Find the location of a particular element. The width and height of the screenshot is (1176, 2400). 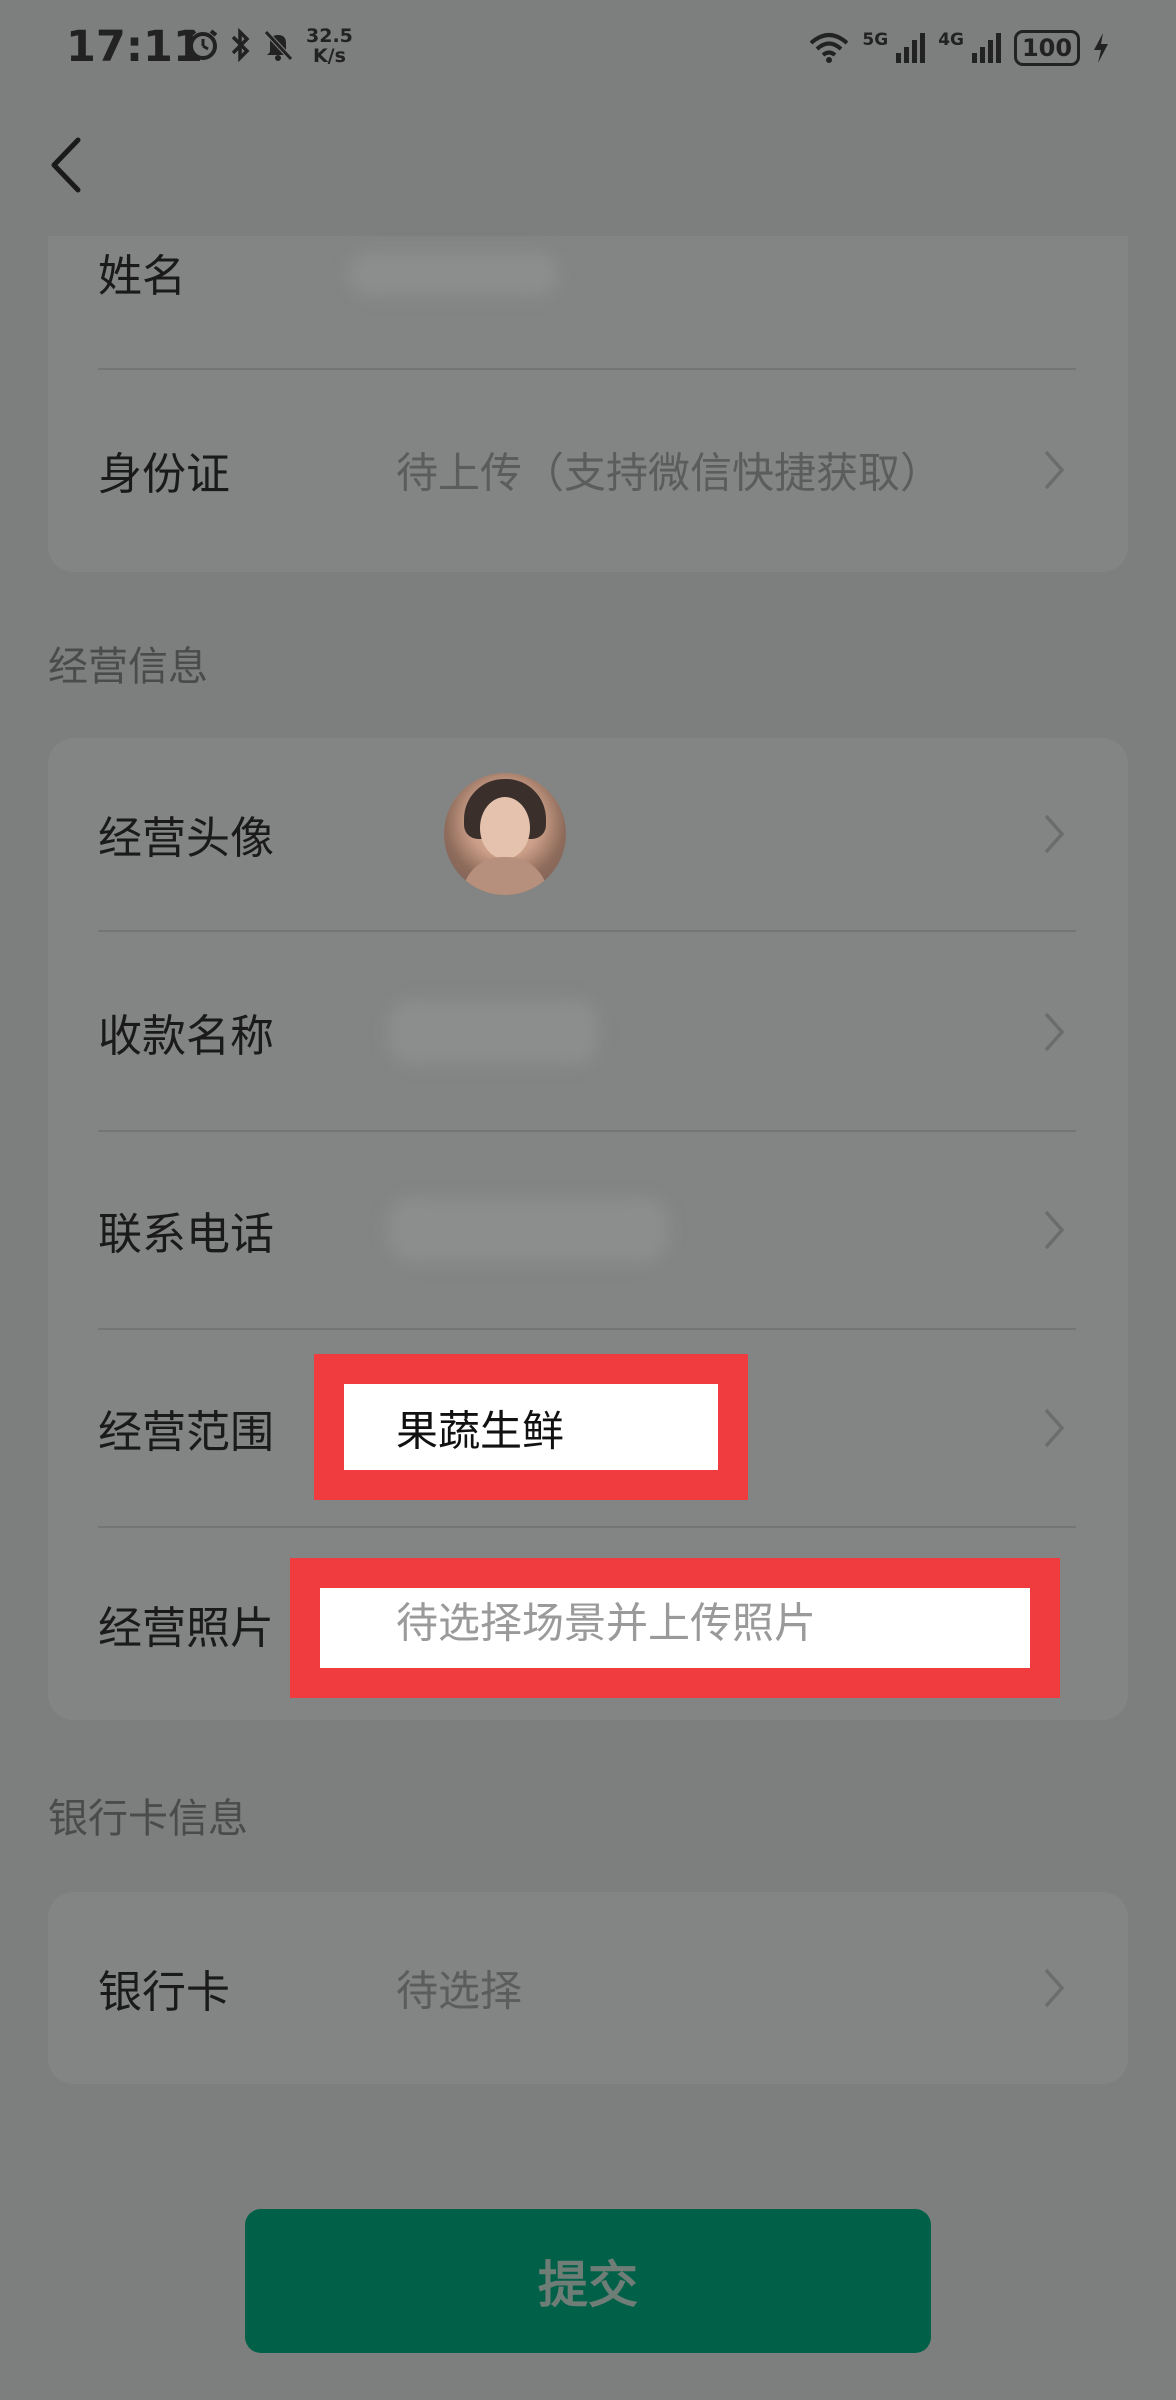

signal-2-label: 4G is located at coordinates (951, 40).